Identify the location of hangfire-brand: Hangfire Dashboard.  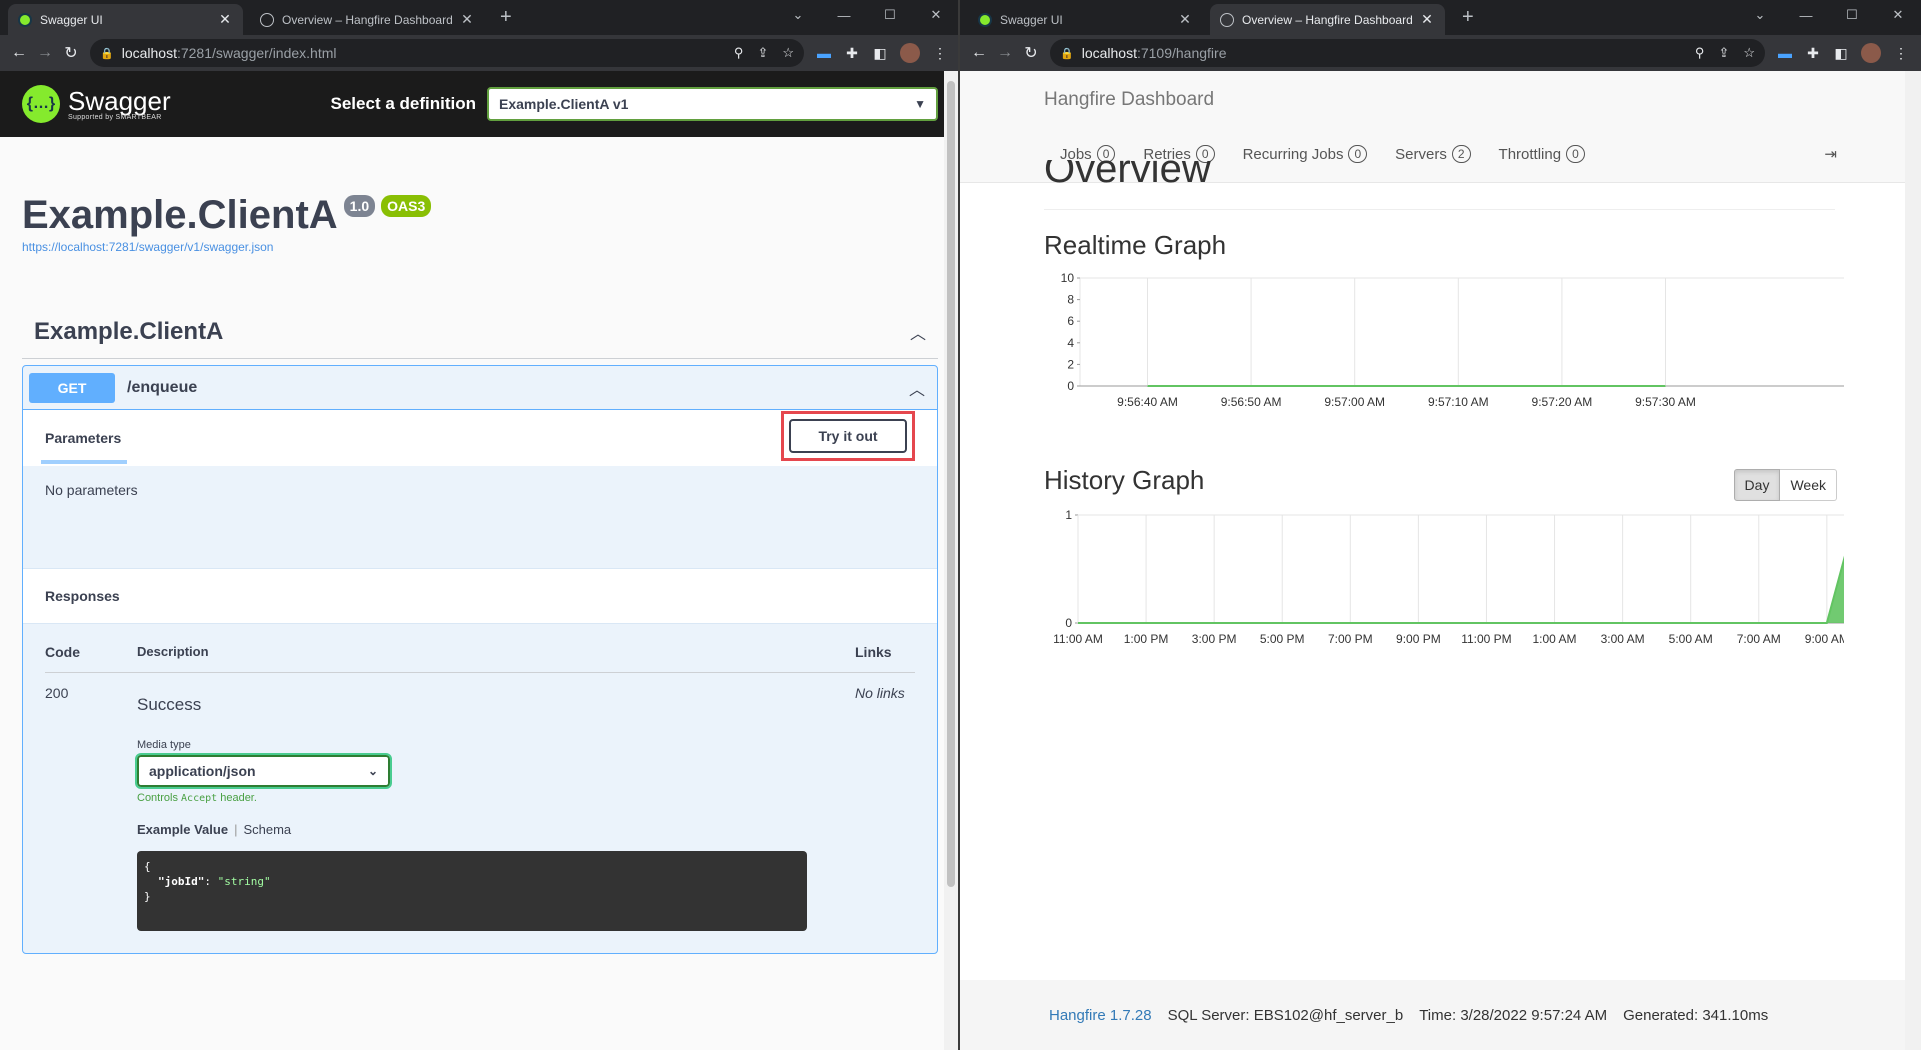
(1129, 100).